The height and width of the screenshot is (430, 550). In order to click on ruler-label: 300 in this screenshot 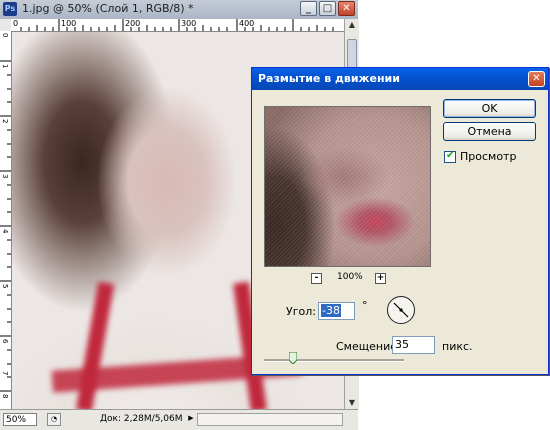, I will do `click(189, 23)`.